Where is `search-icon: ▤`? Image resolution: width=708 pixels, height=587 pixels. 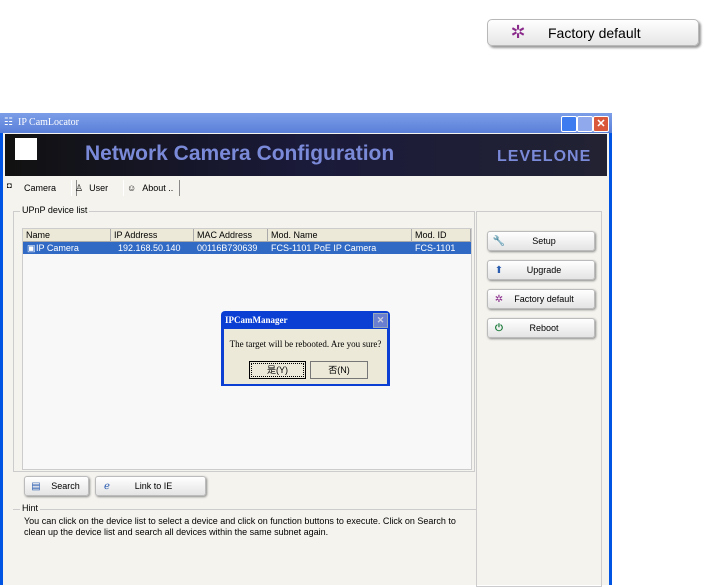
search-icon: ▤ is located at coordinates (36, 486).